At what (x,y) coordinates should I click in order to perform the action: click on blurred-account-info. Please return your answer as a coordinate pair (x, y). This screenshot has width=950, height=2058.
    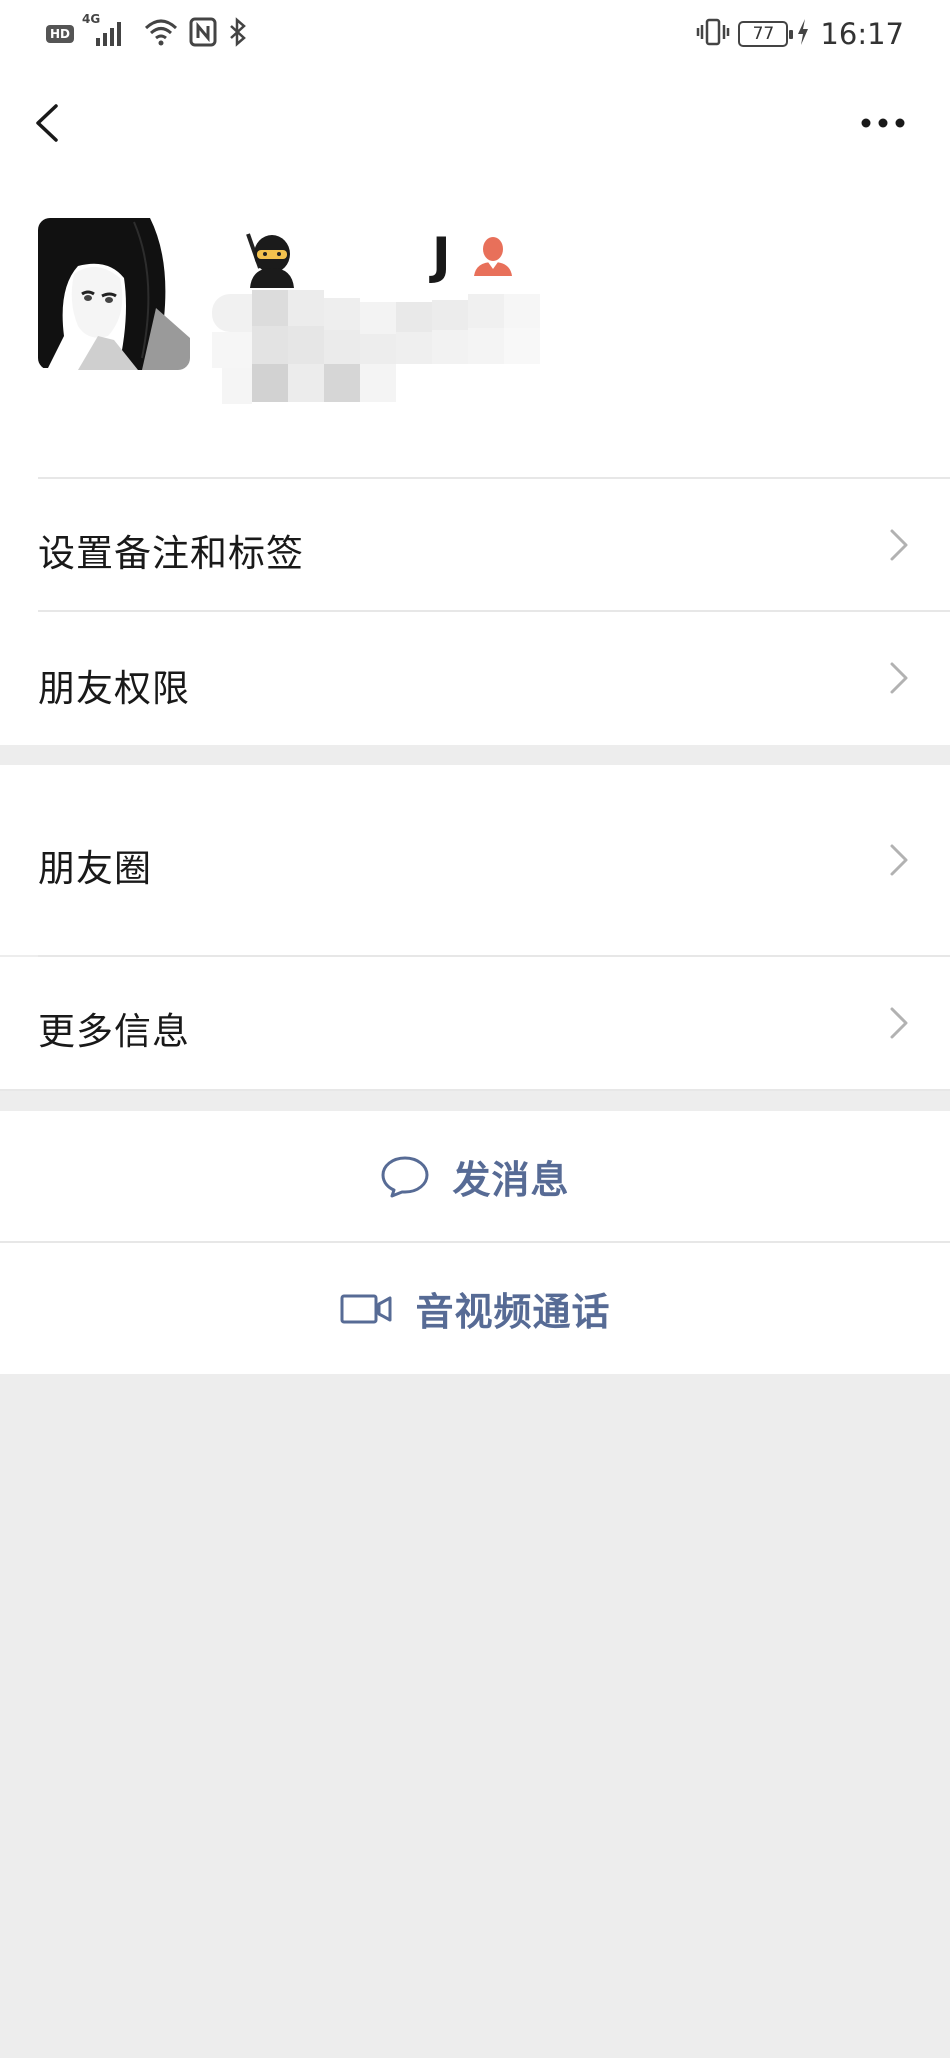
    Looking at the image, I should click on (380, 348).